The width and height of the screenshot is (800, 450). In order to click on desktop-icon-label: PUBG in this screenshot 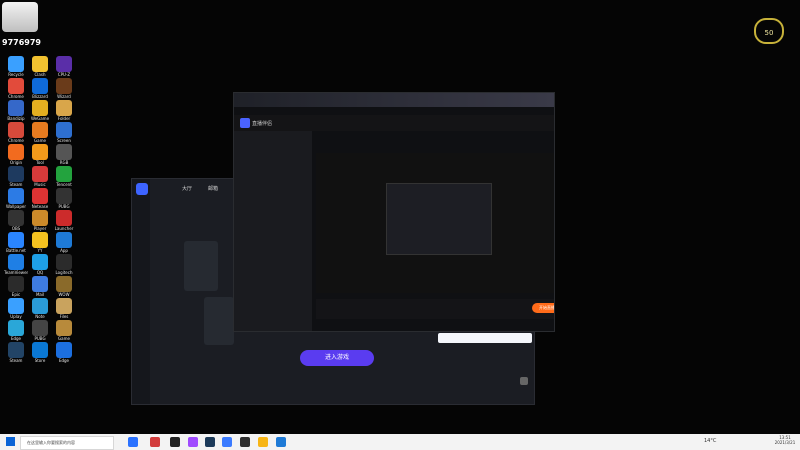, I will do `click(64, 206)`.